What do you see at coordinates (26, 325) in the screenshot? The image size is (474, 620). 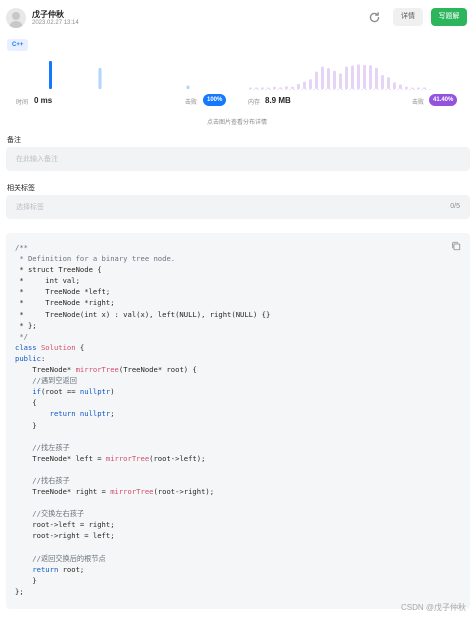 I see `code-token: * };` at bounding box center [26, 325].